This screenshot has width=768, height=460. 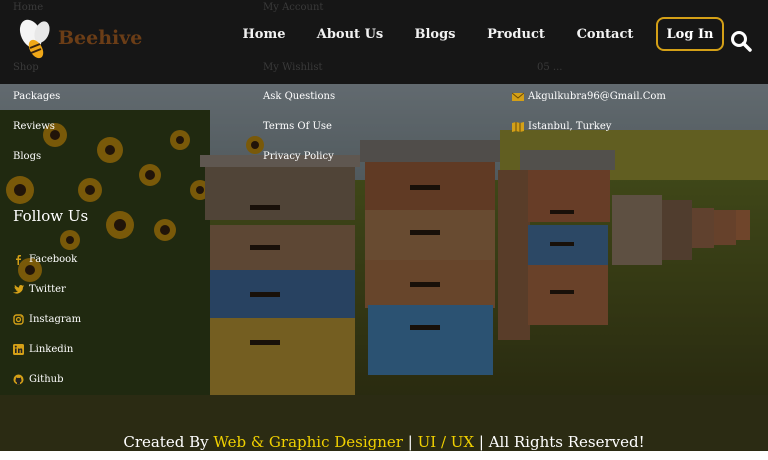 I want to click on social-link-twitter: Twitter, so click(x=39, y=289).